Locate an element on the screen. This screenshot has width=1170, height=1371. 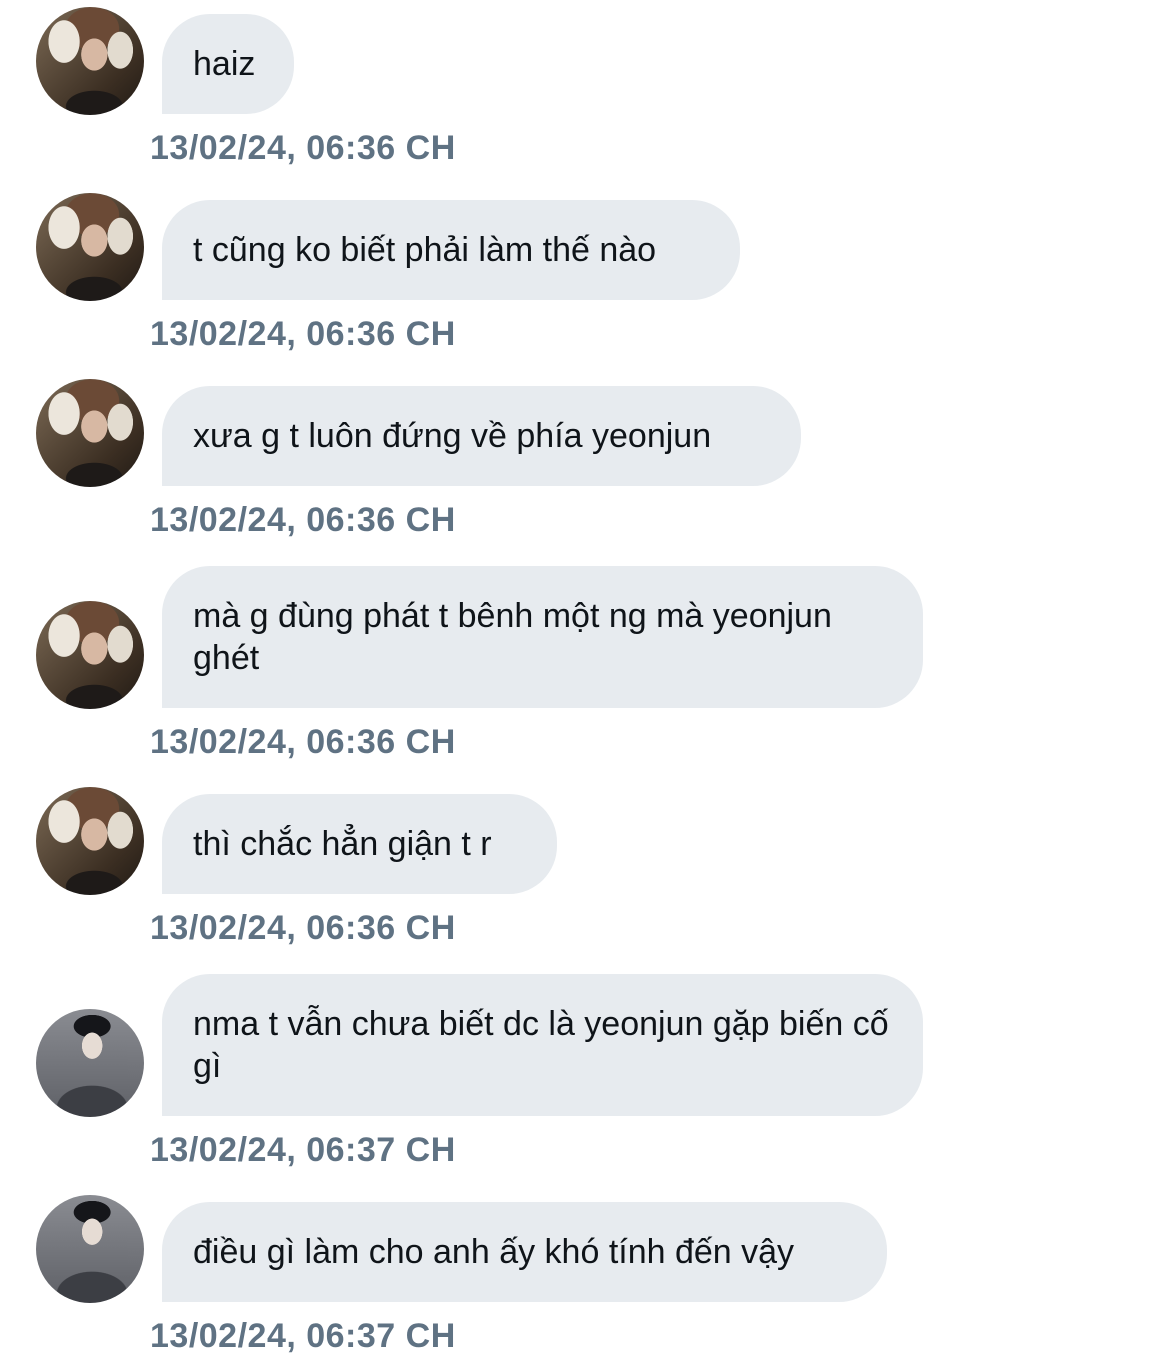
message-text: haiz is located at coordinates (224, 64).